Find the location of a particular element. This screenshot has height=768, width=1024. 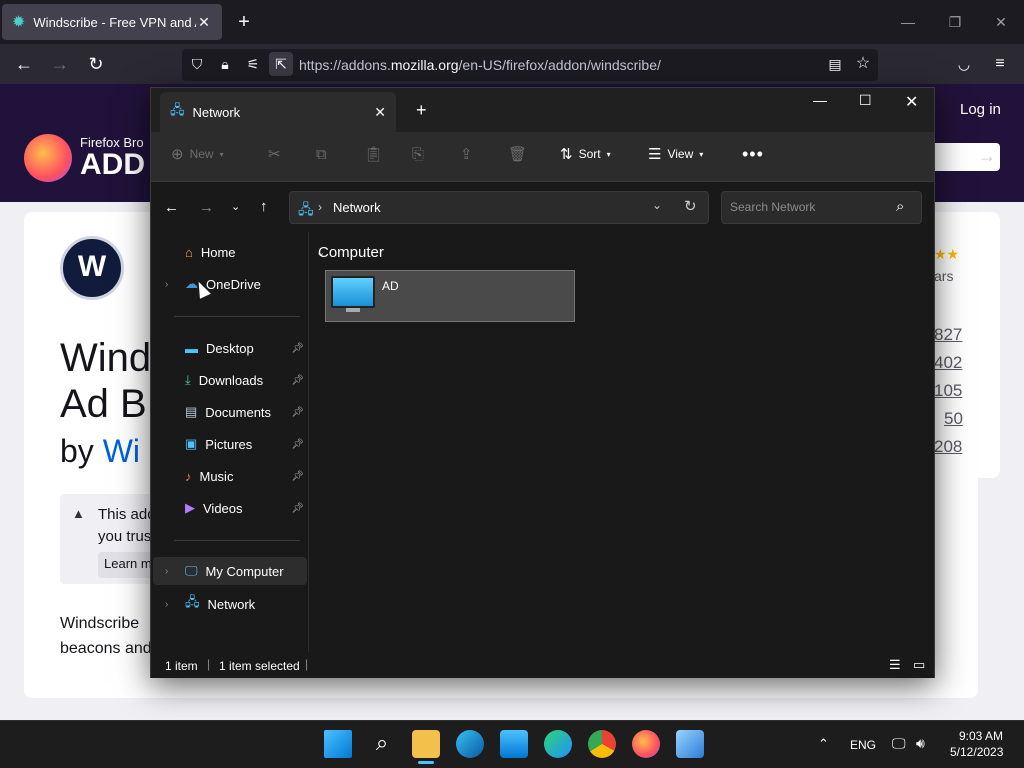

stat-link: 402 is located at coordinates (948, 363).